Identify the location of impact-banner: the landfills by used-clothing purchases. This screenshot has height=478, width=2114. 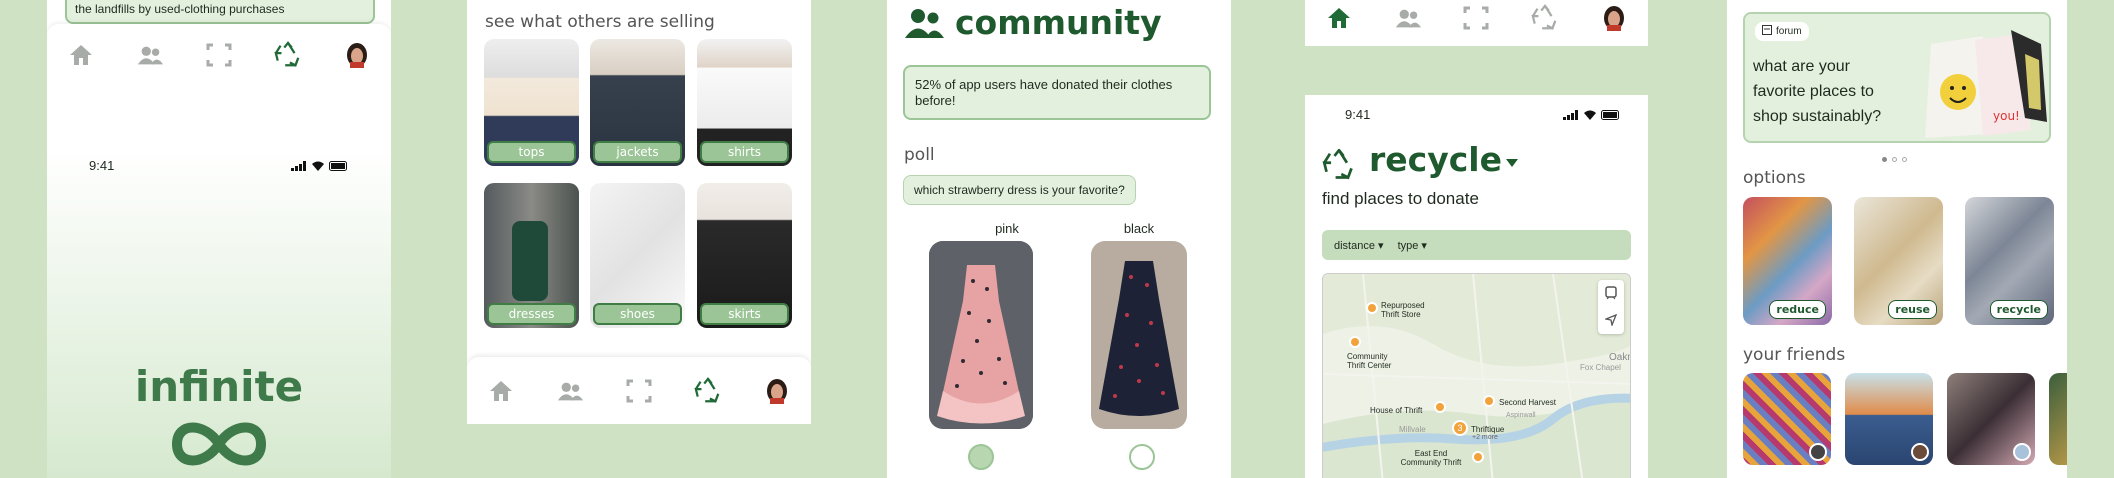
(220, 12).